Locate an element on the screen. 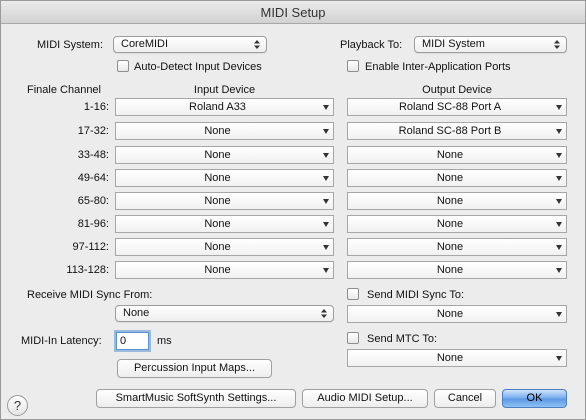 This screenshot has height=420, width=586. channel-range-label: 97-112: is located at coordinates (91, 247).